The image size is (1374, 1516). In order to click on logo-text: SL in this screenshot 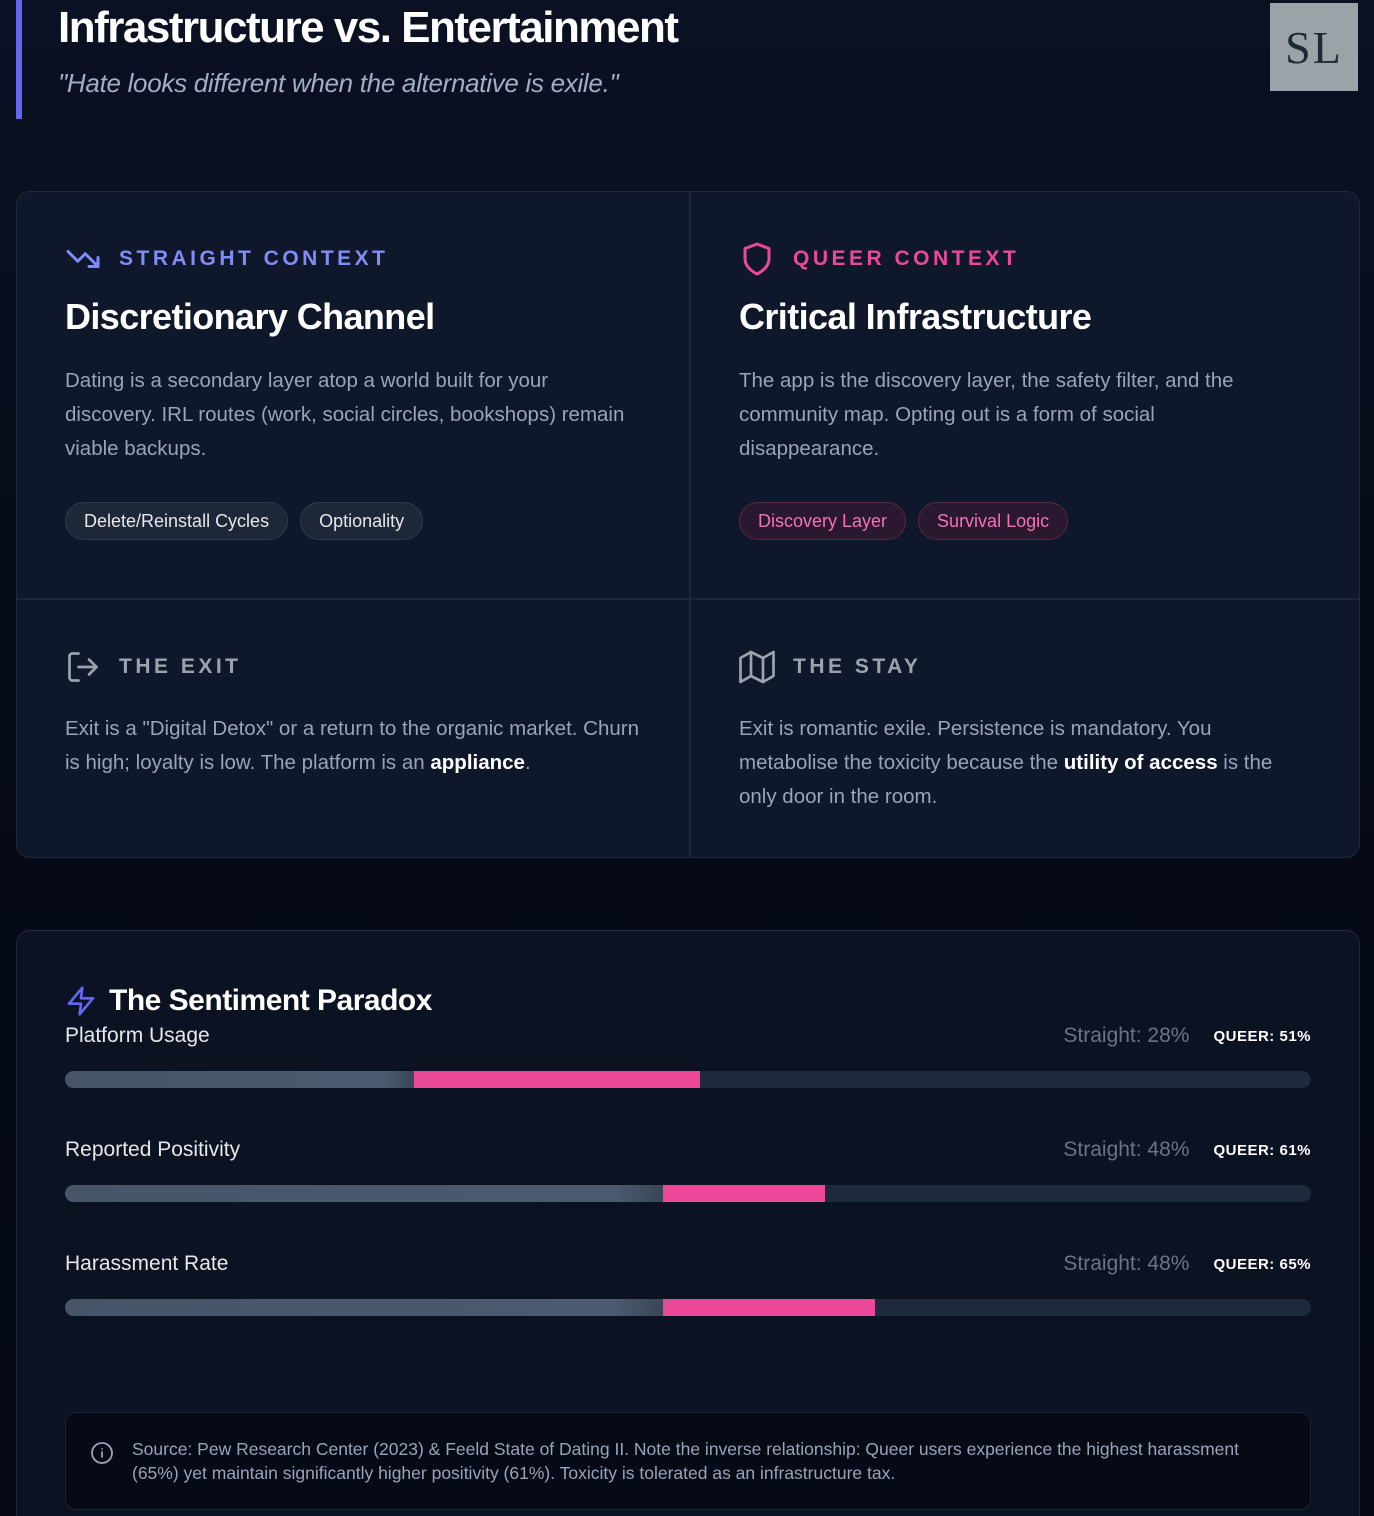, I will do `click(1314, 47)`.